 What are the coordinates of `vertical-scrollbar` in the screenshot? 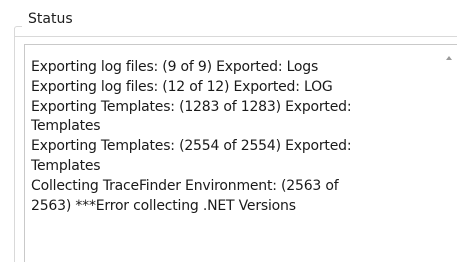 It's located at (448, 153).